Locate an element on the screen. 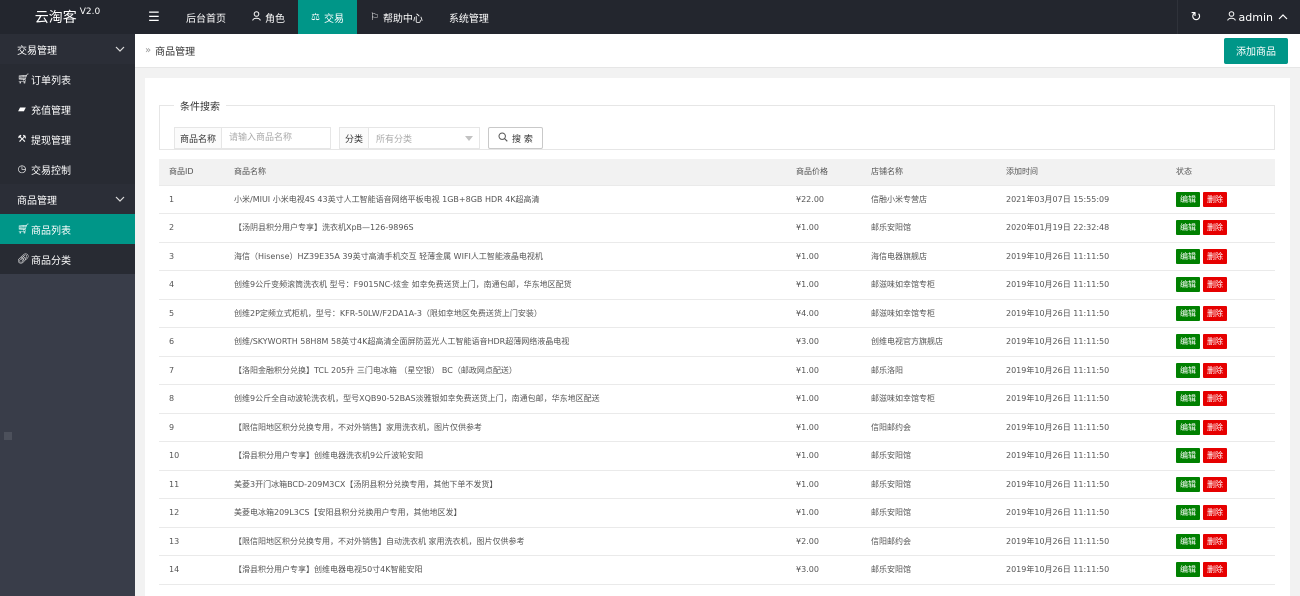  cell-id: 6 is located at coordinates (191, 342).